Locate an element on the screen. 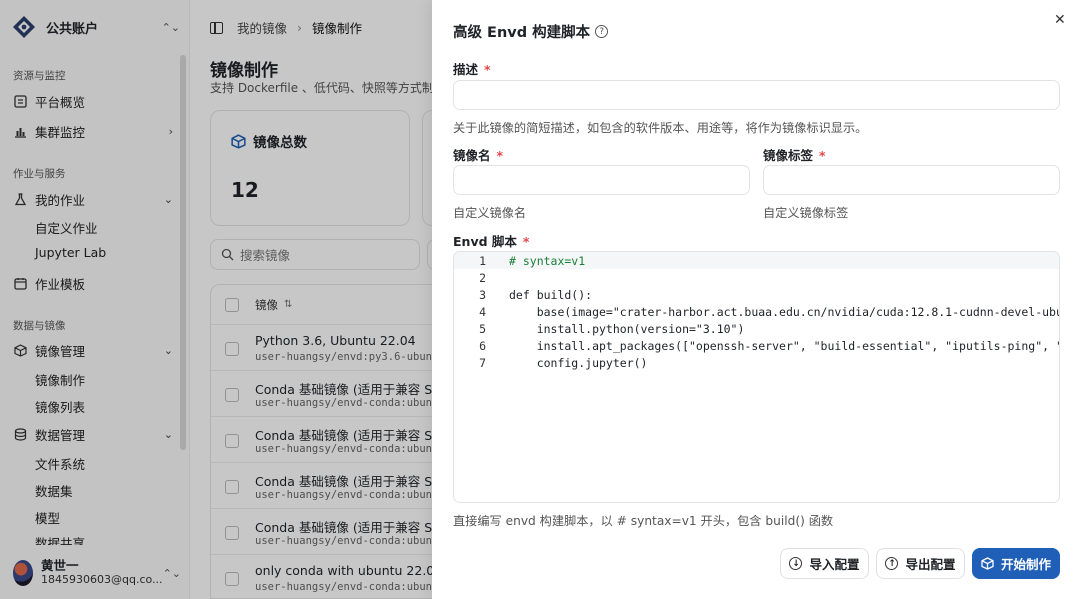 The height and width of the screenshot is (599, 1080). code-text: install.python(version="3.10") is located at coordinates (627, 328).